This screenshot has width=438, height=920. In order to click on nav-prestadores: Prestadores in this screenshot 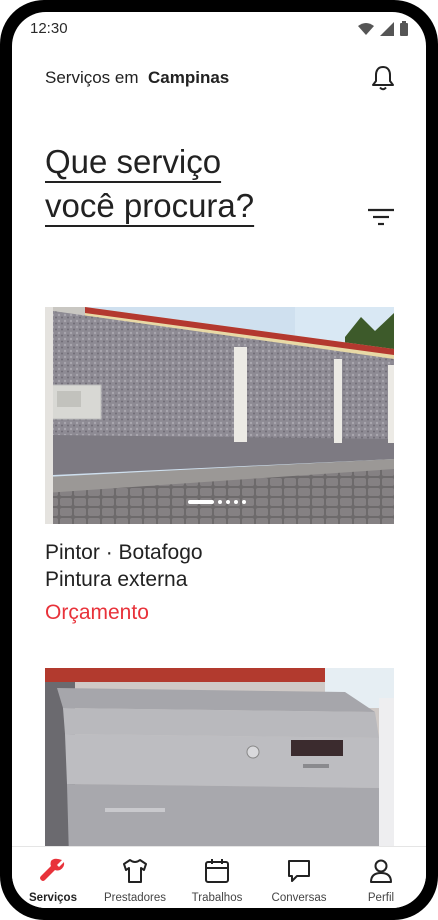, I will do `click(135, 877)`.